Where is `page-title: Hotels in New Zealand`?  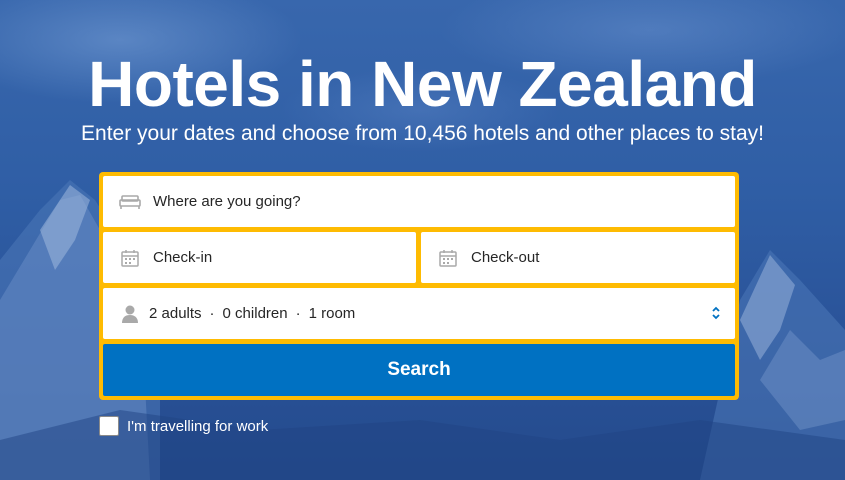
page-title: Hotels in New Zealand is located at coordinates (422, 84).